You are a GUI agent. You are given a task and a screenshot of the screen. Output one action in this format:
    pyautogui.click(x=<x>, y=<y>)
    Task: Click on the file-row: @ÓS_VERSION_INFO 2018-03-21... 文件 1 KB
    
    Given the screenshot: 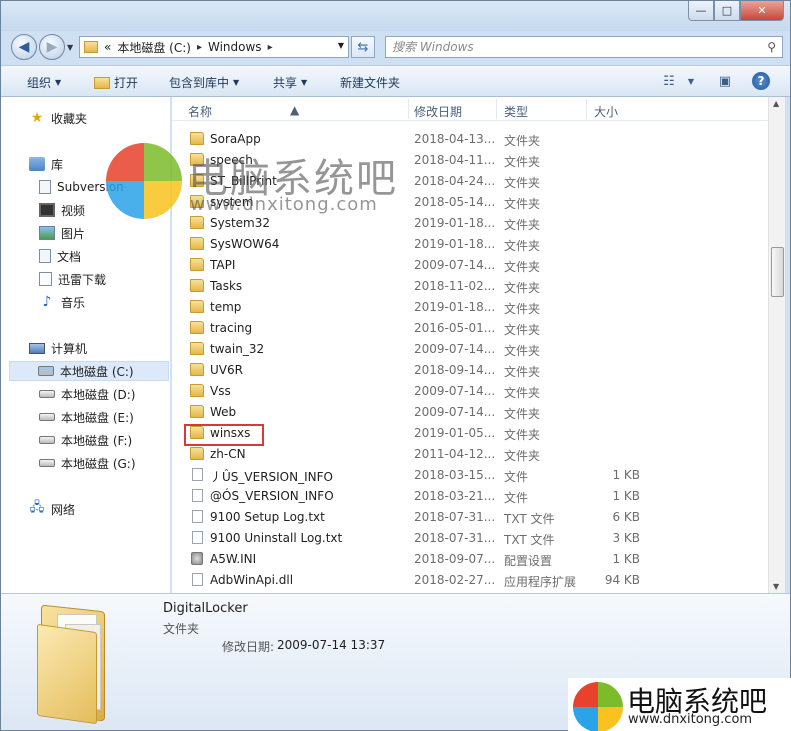 What is the action you would take?
    pyautogui.click(x=470, y=496)
    